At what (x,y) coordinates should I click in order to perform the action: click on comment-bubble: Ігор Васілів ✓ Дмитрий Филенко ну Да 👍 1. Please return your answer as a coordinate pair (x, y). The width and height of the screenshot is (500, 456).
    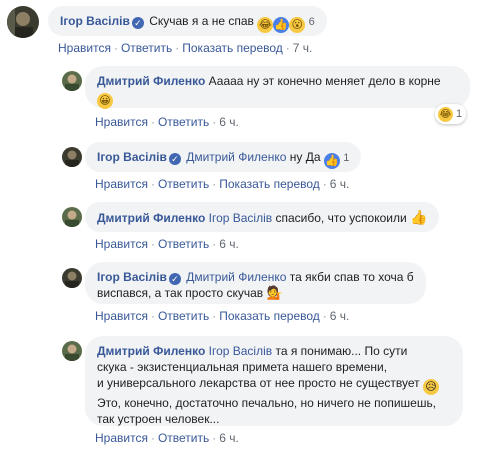
    Looking at the image, I should click on (223, 157).